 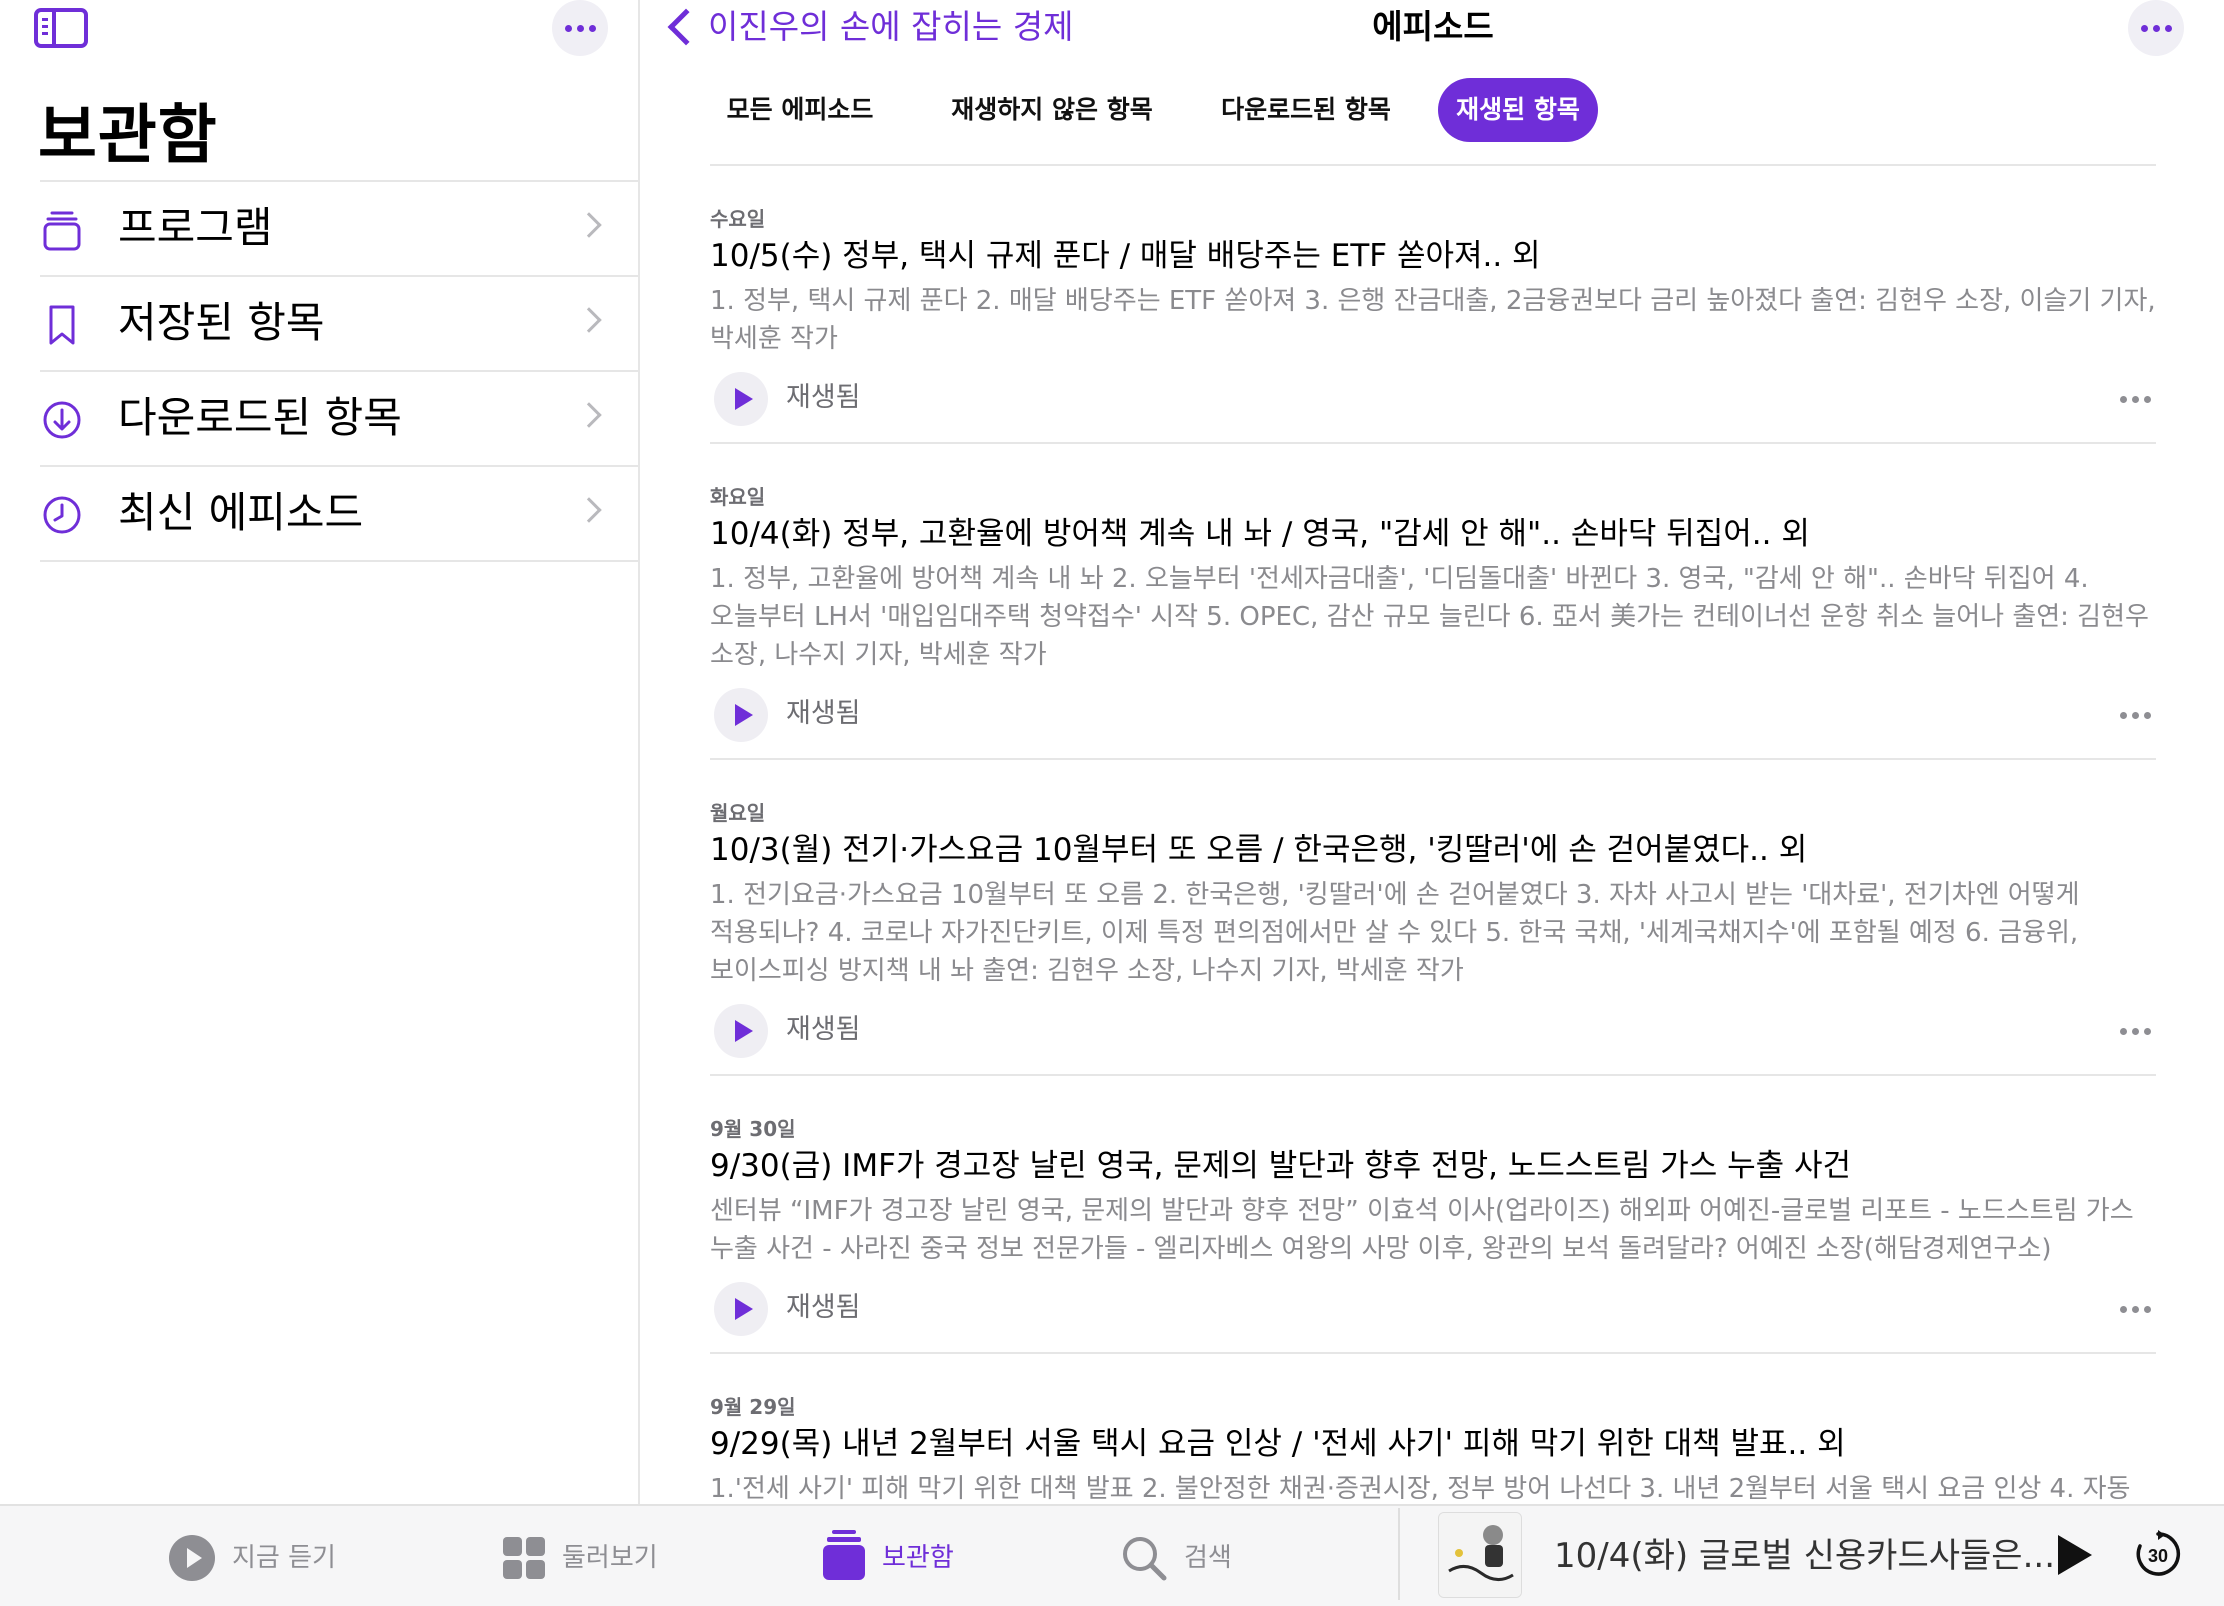 I want to click on bookmark-icon, so click(x=62, y=325).